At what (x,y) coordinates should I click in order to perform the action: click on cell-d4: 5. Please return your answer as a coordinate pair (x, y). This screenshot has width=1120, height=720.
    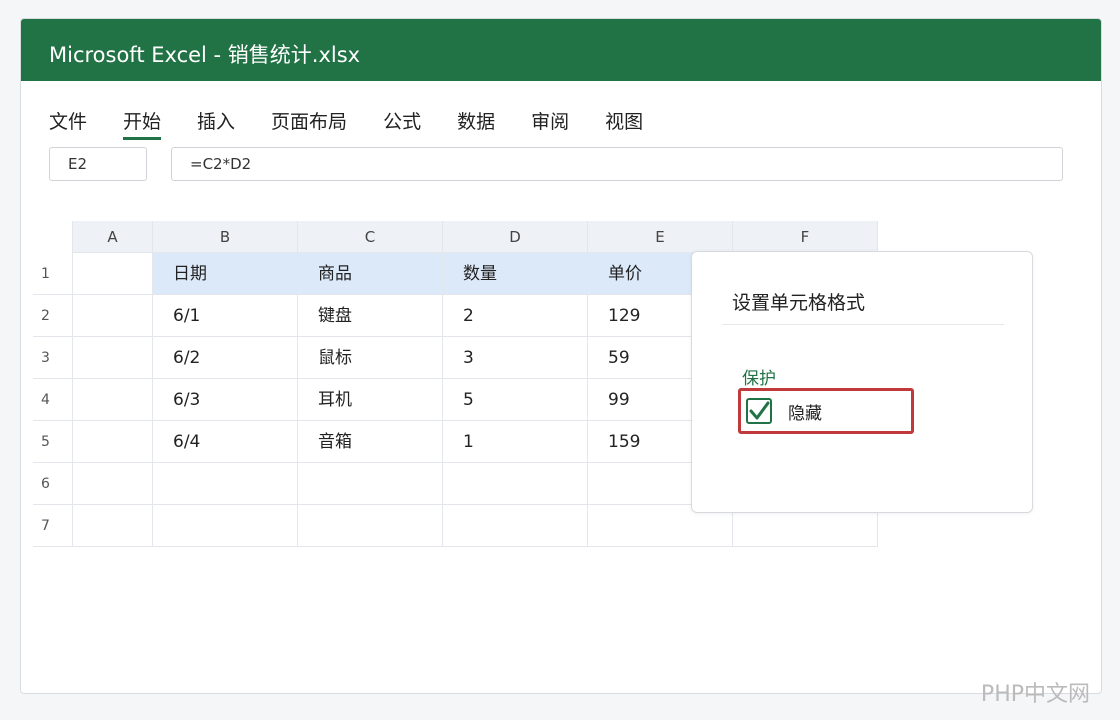
    Looking at the image, I should click on (515, 400).